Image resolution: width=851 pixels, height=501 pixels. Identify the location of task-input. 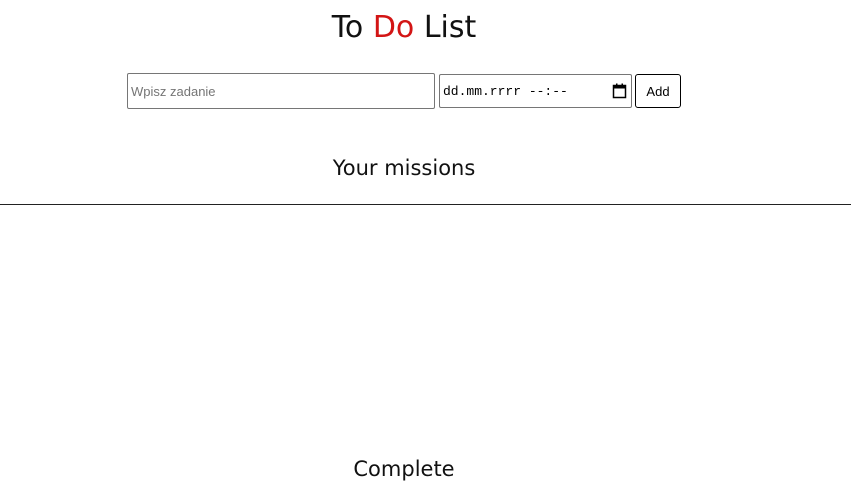
(281, 91).